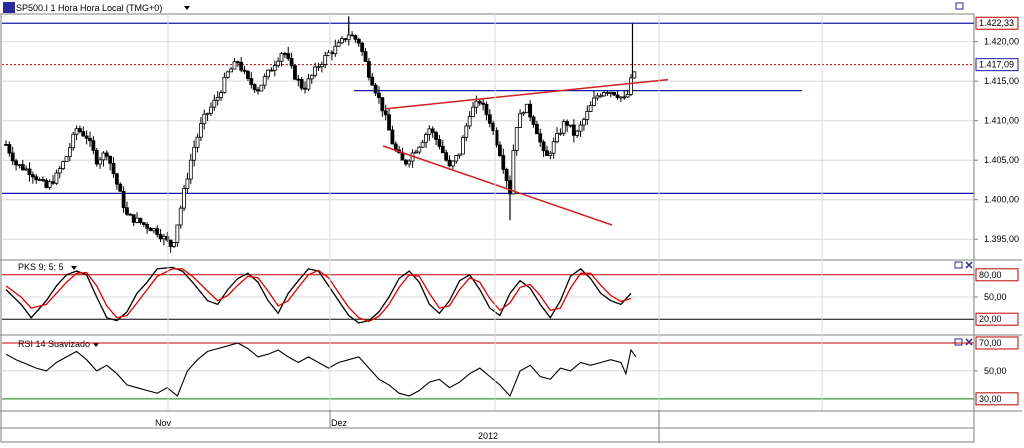 This screenshot has width=1024, height=448. What do you see at coordinates (339, 423) in the screenshot?
I see `x-month-label-dez: Dez` at bounding box center [339, 423].